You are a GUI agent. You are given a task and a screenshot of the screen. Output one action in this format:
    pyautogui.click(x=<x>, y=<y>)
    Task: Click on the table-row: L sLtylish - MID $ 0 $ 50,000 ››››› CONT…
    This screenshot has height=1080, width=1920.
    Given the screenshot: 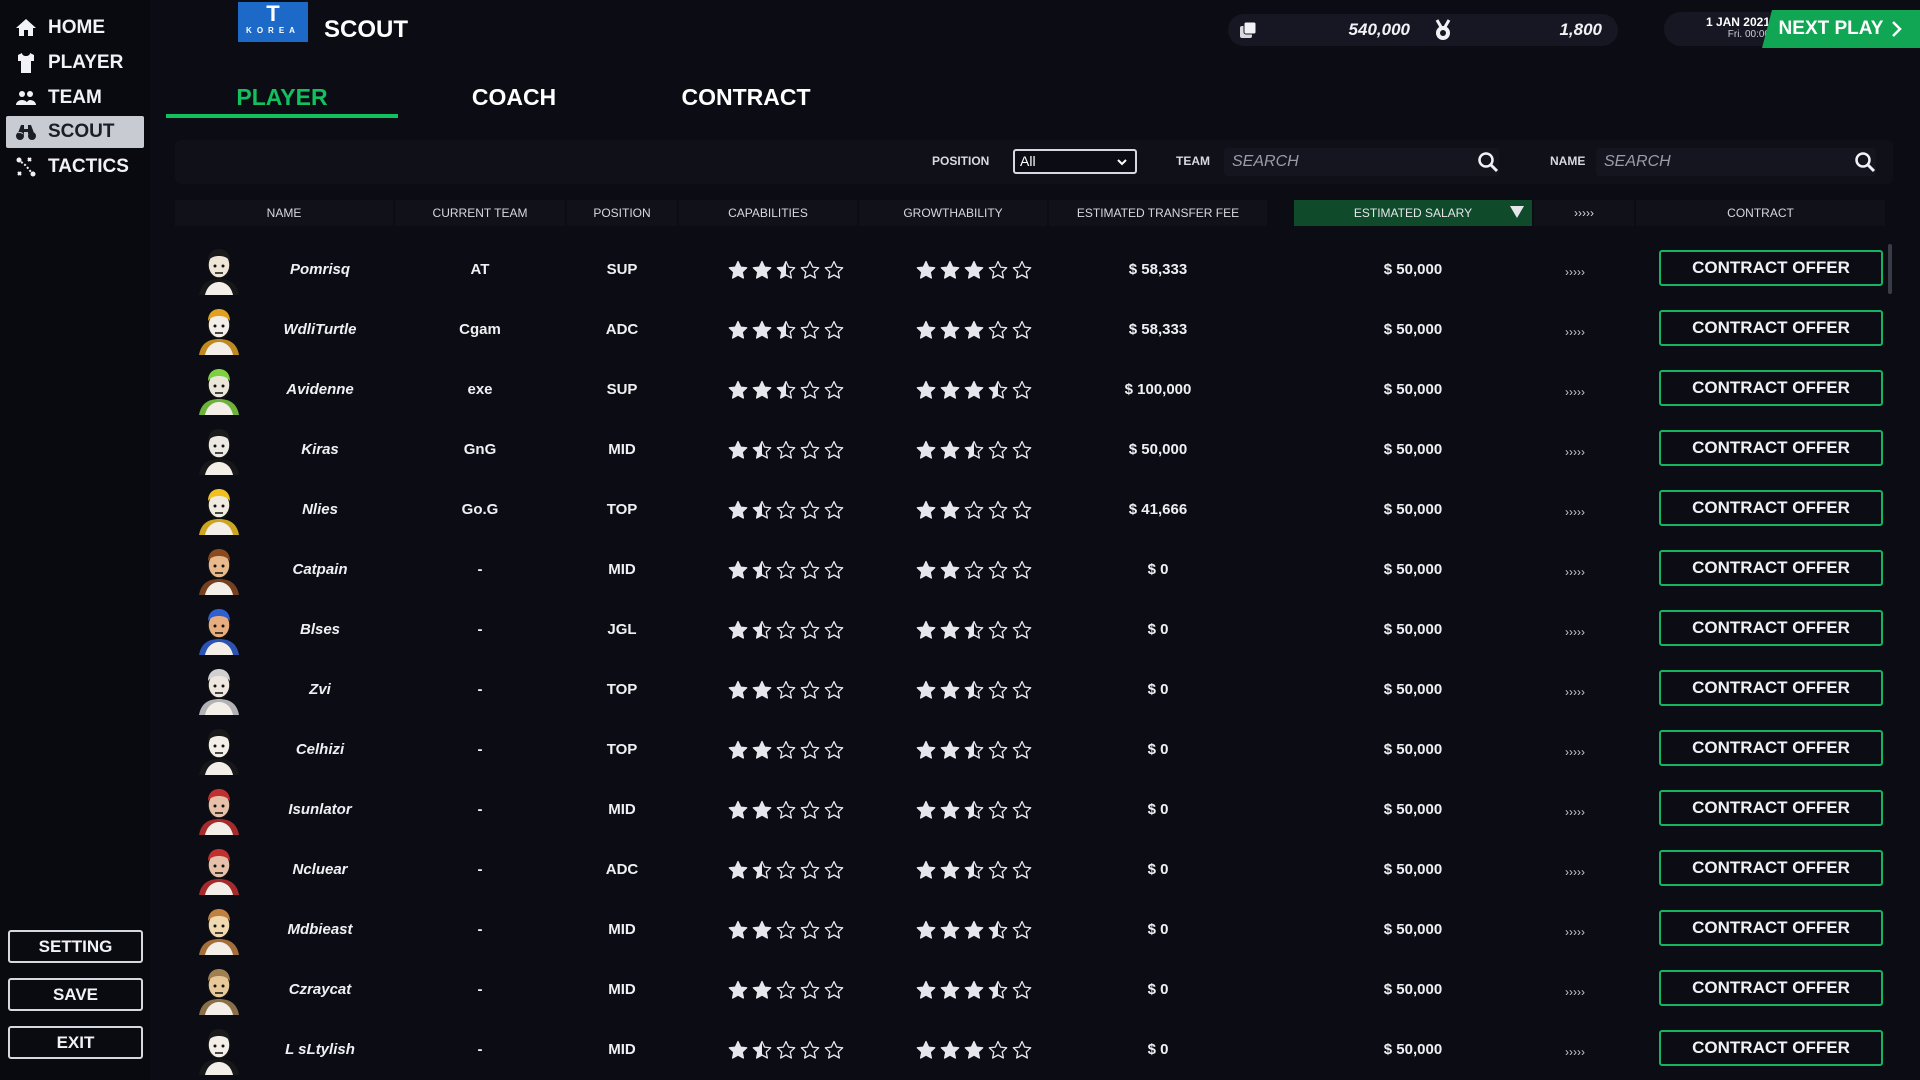 What is the action you would take?
    pyautogui.click(x=1030, y=1050)
    